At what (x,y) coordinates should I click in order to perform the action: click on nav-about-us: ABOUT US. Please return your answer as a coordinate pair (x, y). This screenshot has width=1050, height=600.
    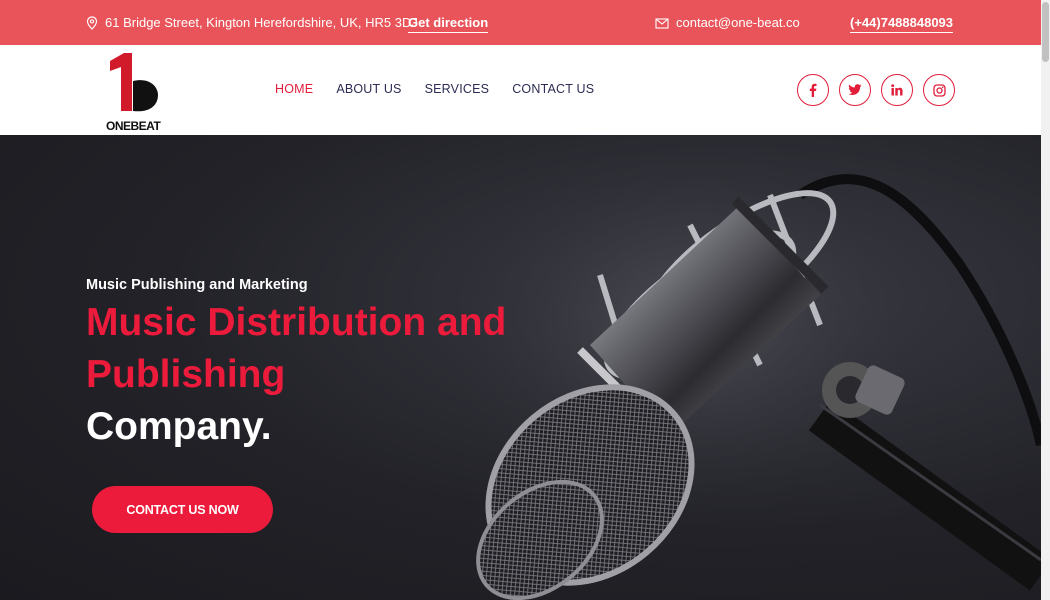
    Looking at the image, I should click on (368, 89).